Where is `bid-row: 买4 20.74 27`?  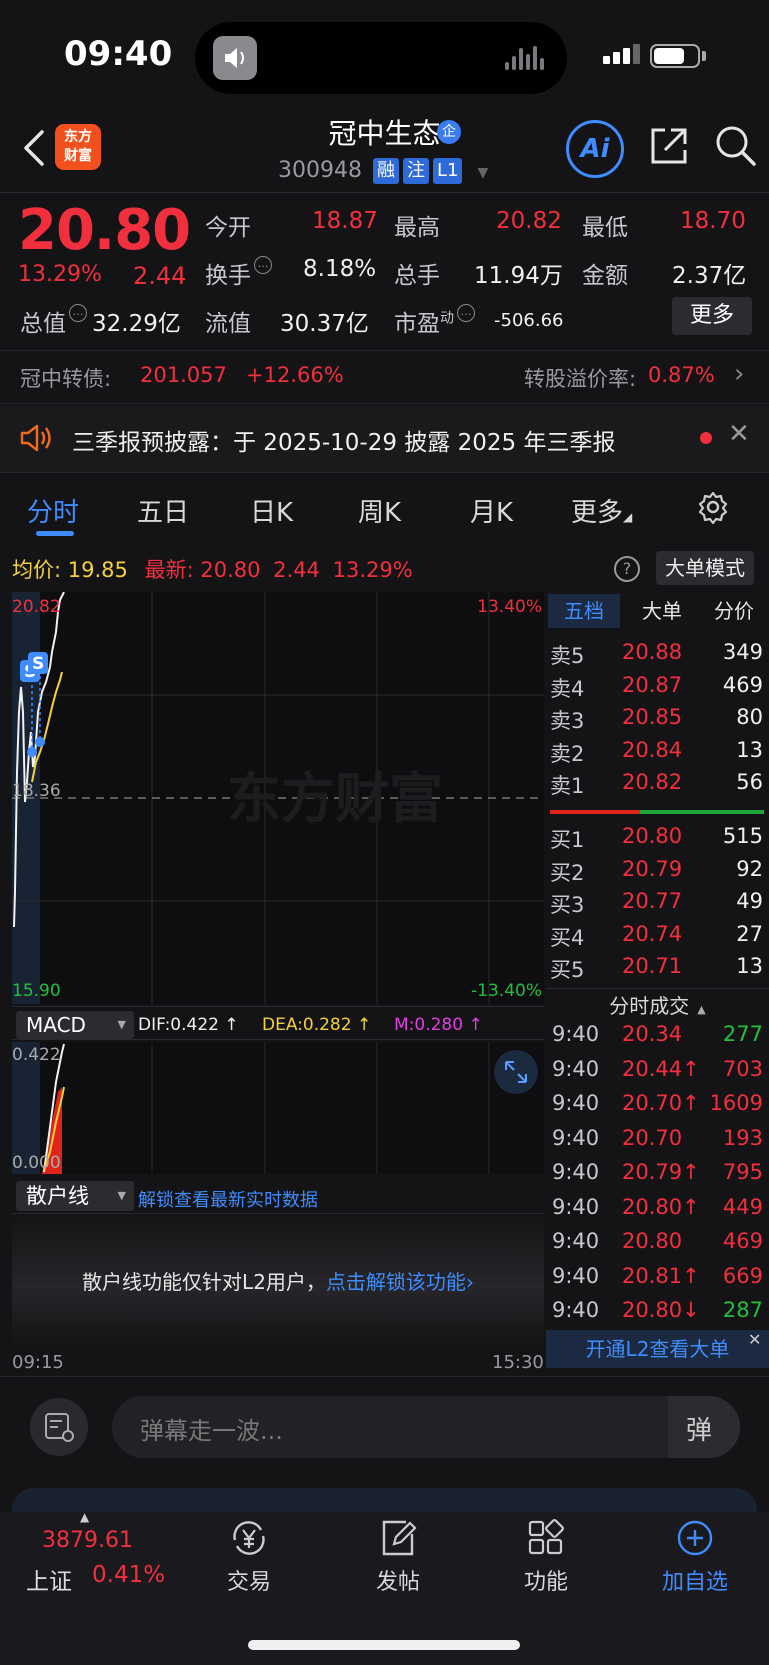
bid-row: 买4 20.74 27 is located at coordinates (657, 938).